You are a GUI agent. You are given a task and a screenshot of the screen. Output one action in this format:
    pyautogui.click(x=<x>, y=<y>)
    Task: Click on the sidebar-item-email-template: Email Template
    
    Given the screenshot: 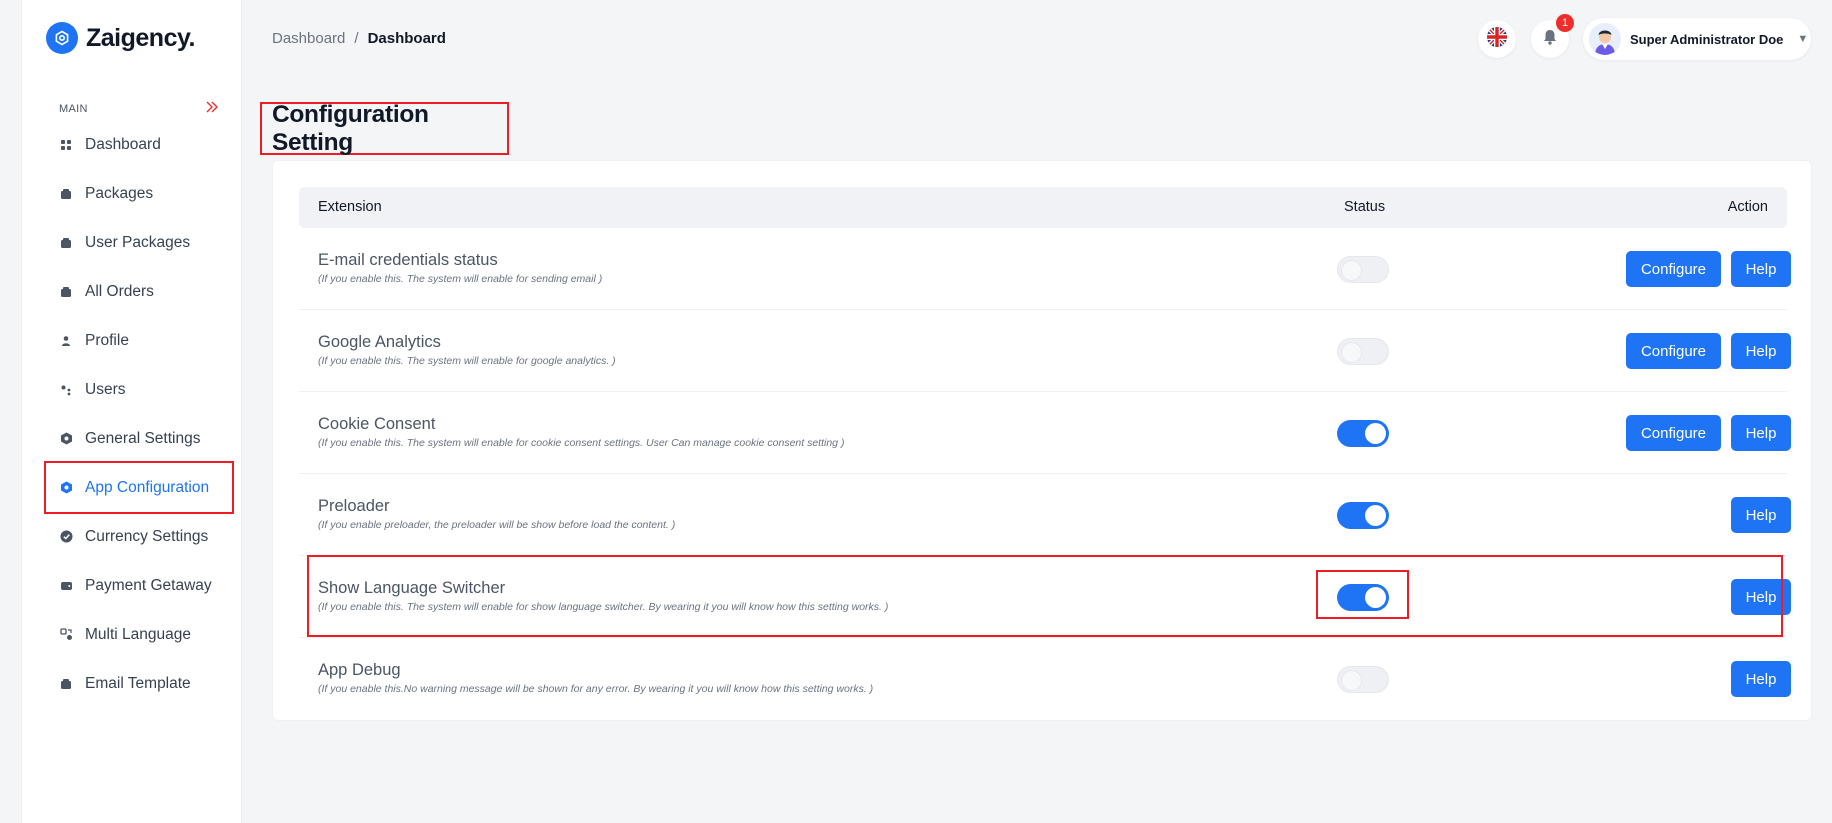 What is the action you would take?
    pyautogui.click(x=139, y=683)
    